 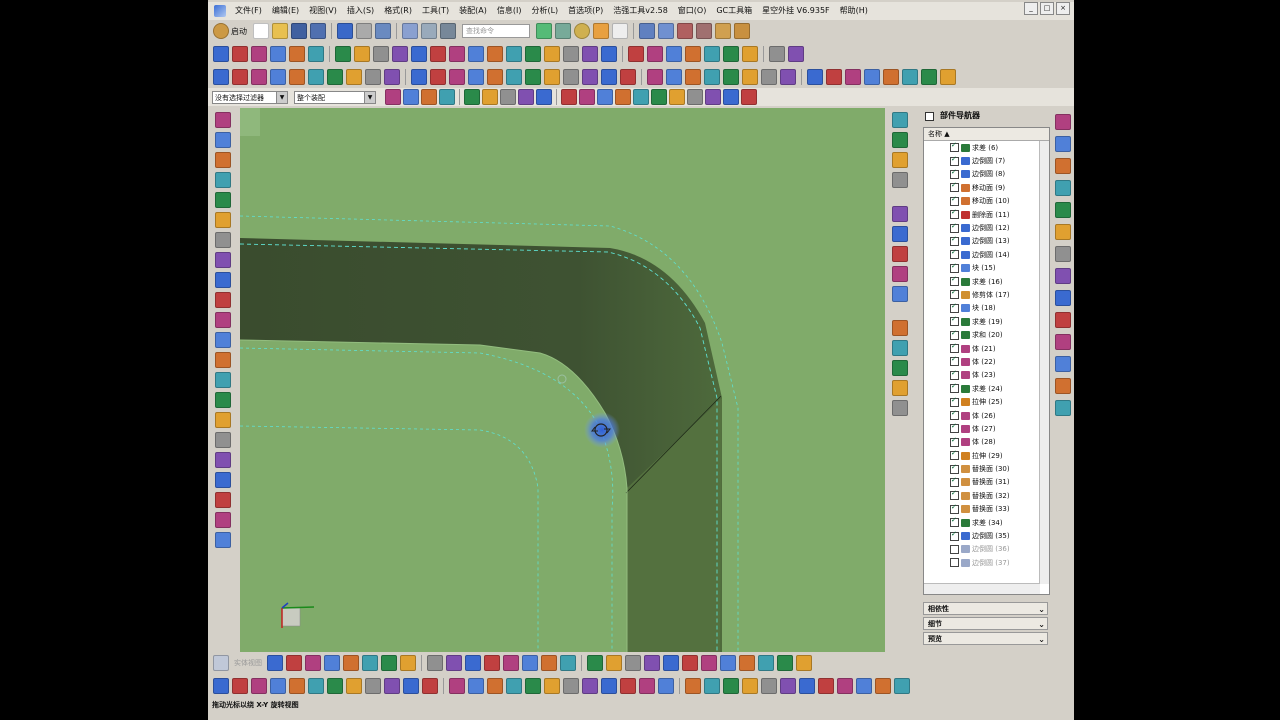 I want to click on tree-row: 求差 (34), so click(x=986, y=522).